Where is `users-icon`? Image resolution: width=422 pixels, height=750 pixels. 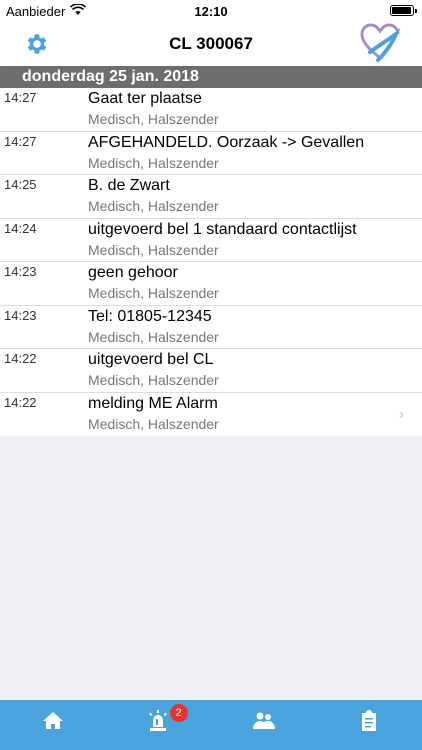
users-icon is located at coordinates (263, 720).